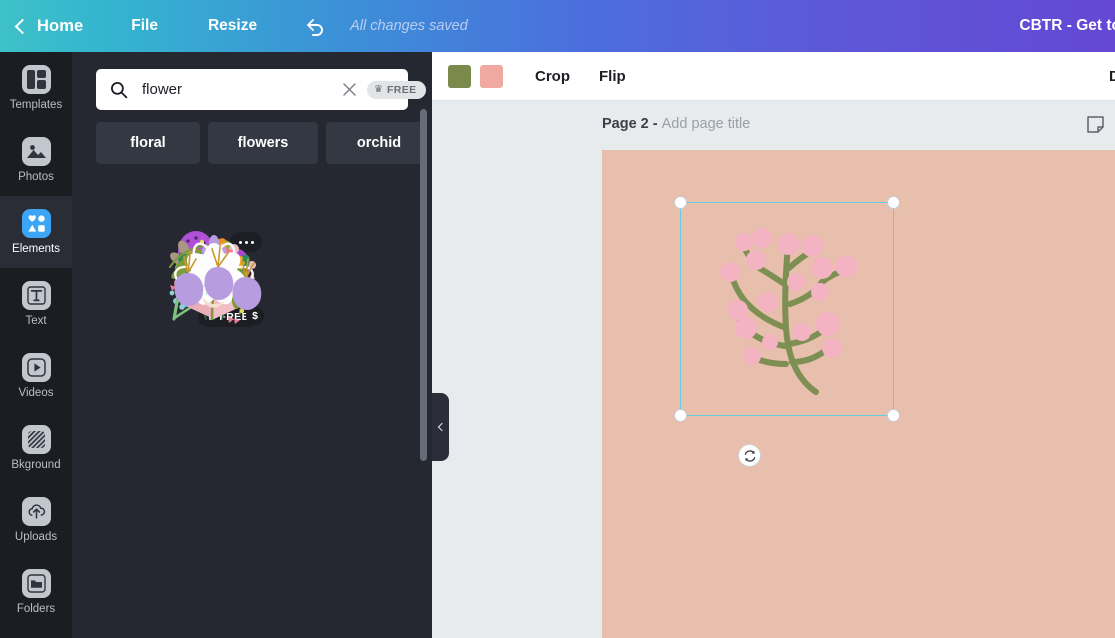 The image size is (1115, 638). Describe the element at coordinates (36, 295) in the screenshot. I see `text-icon` at that location.